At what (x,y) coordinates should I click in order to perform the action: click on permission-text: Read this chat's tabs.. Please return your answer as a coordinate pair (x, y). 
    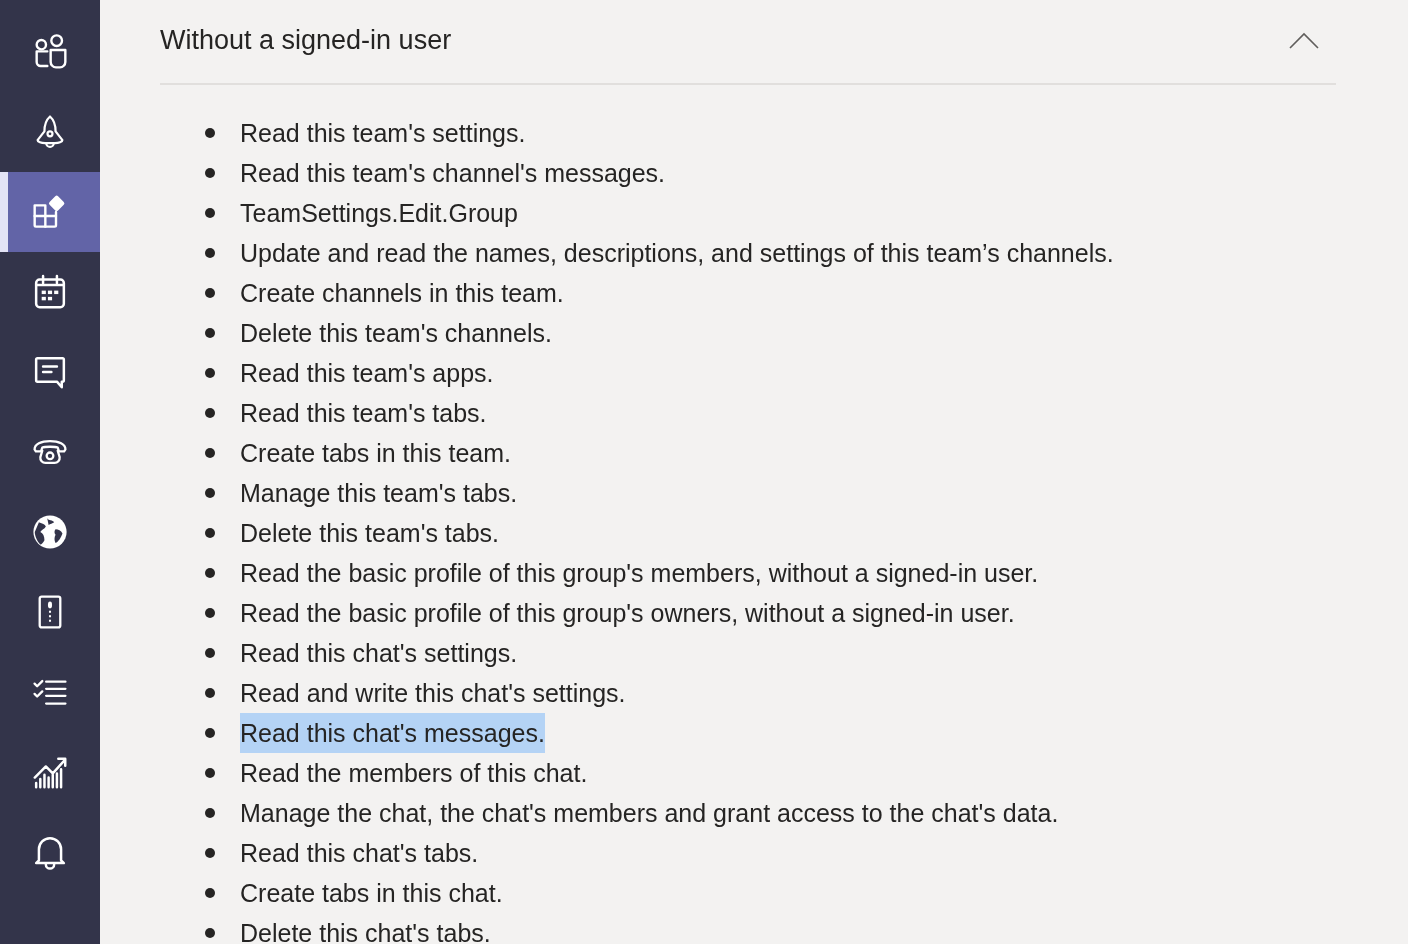
    Looking at the image, I should click on (359, 853).